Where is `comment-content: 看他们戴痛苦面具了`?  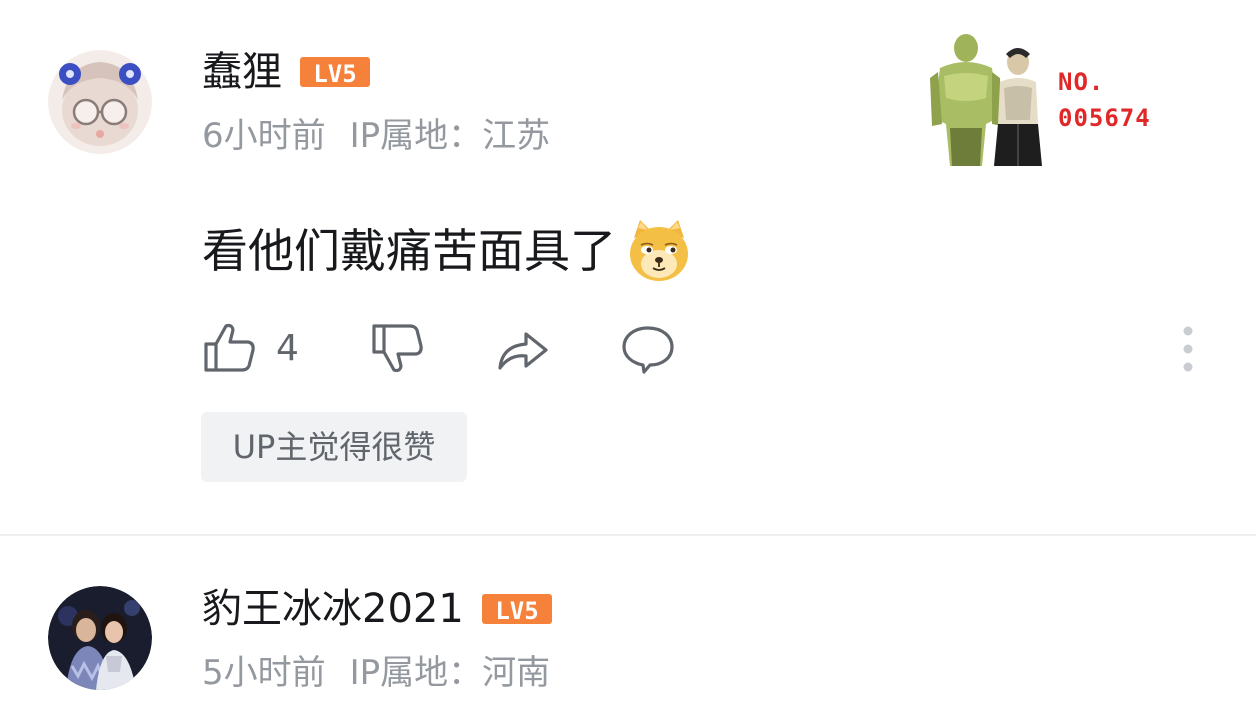 comment-content: 看他们戴痛苦面具了 is located at coordinates (447, 251).